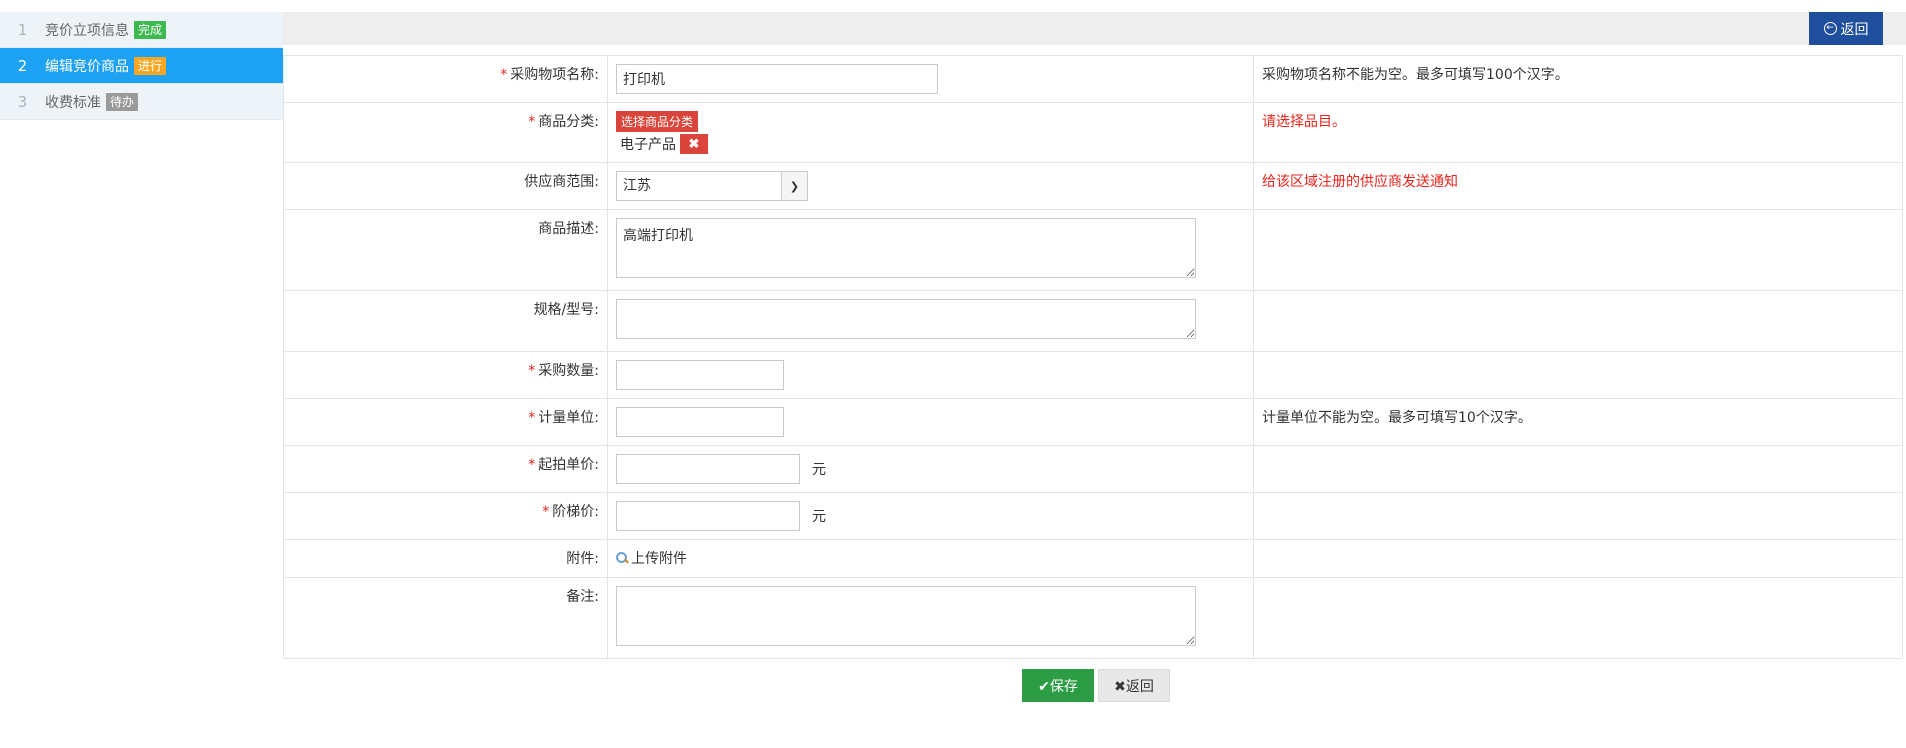 The height and width of the screenshot is (748, 1906). I want to click on remove-category-icon: ✖, so click(694, 144).